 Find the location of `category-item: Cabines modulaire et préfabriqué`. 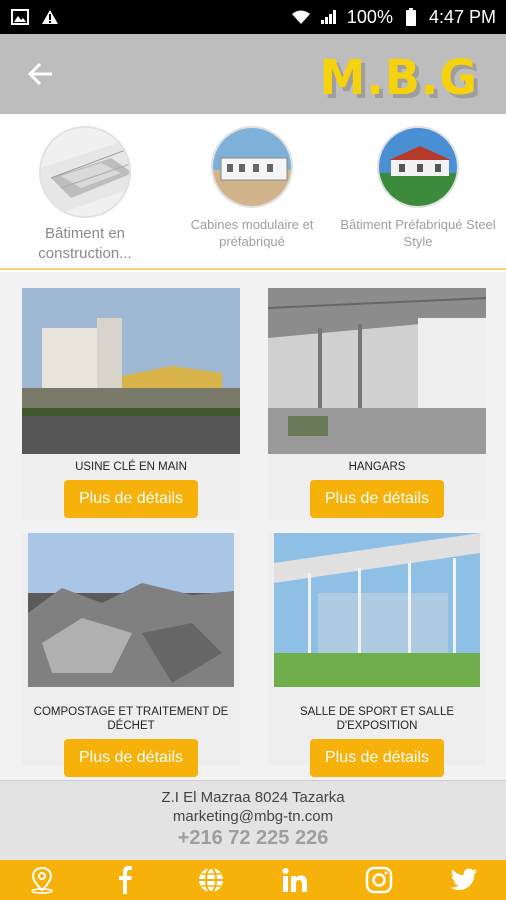

category-item: Cabines modulaire et préfabriqué is located at coordinates (252, 188).